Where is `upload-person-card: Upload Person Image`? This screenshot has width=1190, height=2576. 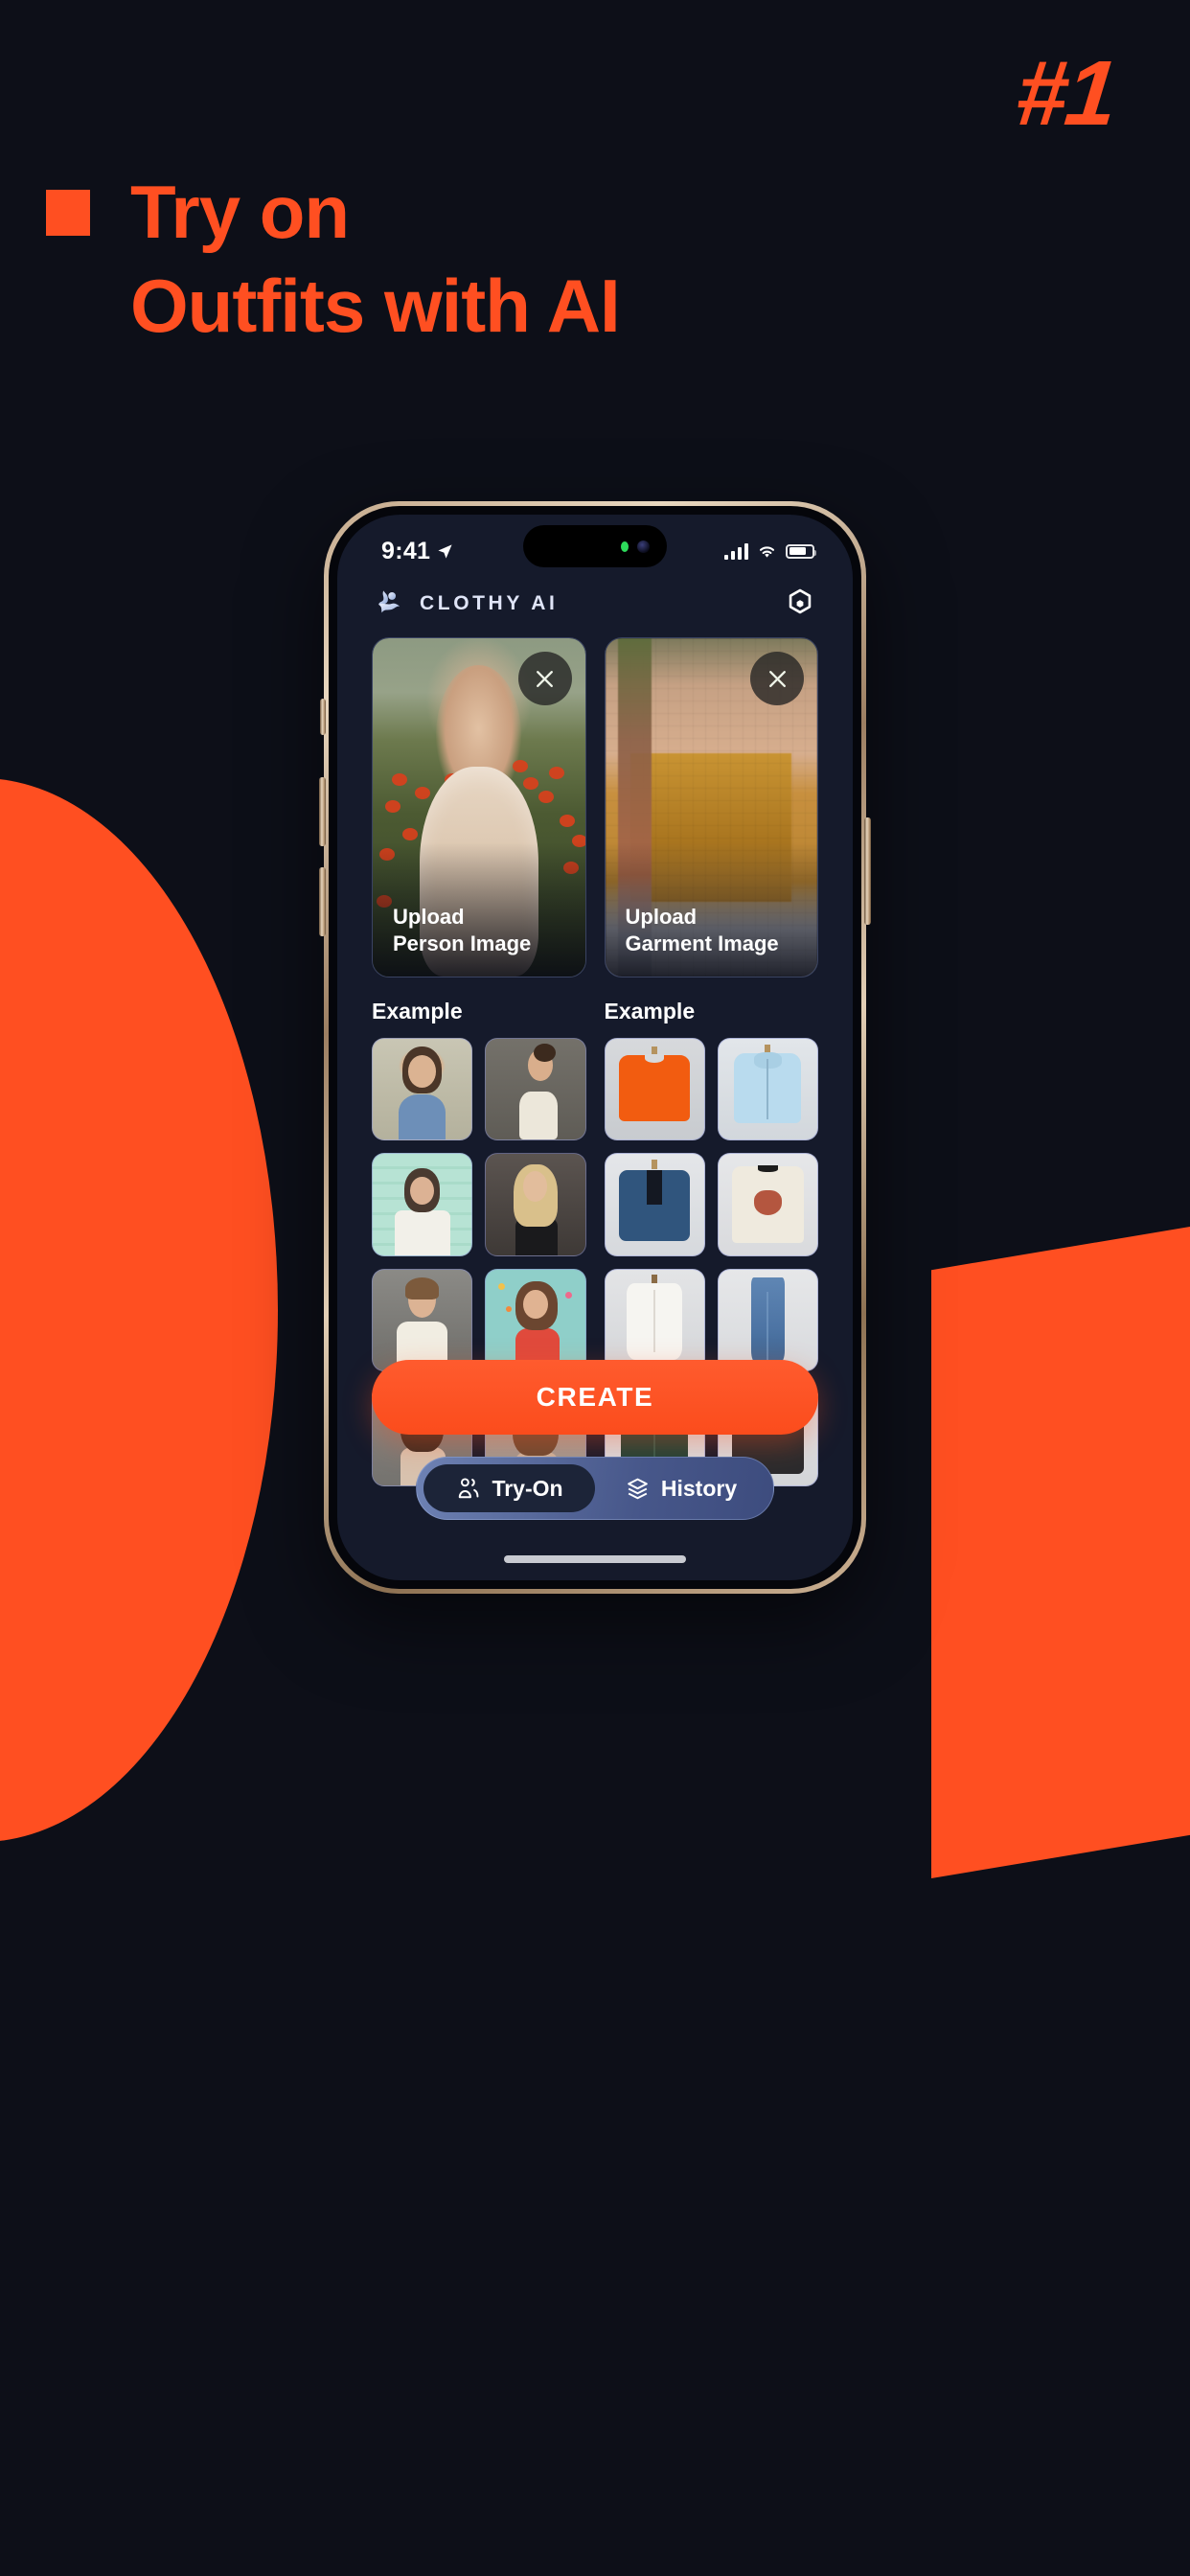 upload-person-card: Upload Person Image is located at coordinates (479, 807).